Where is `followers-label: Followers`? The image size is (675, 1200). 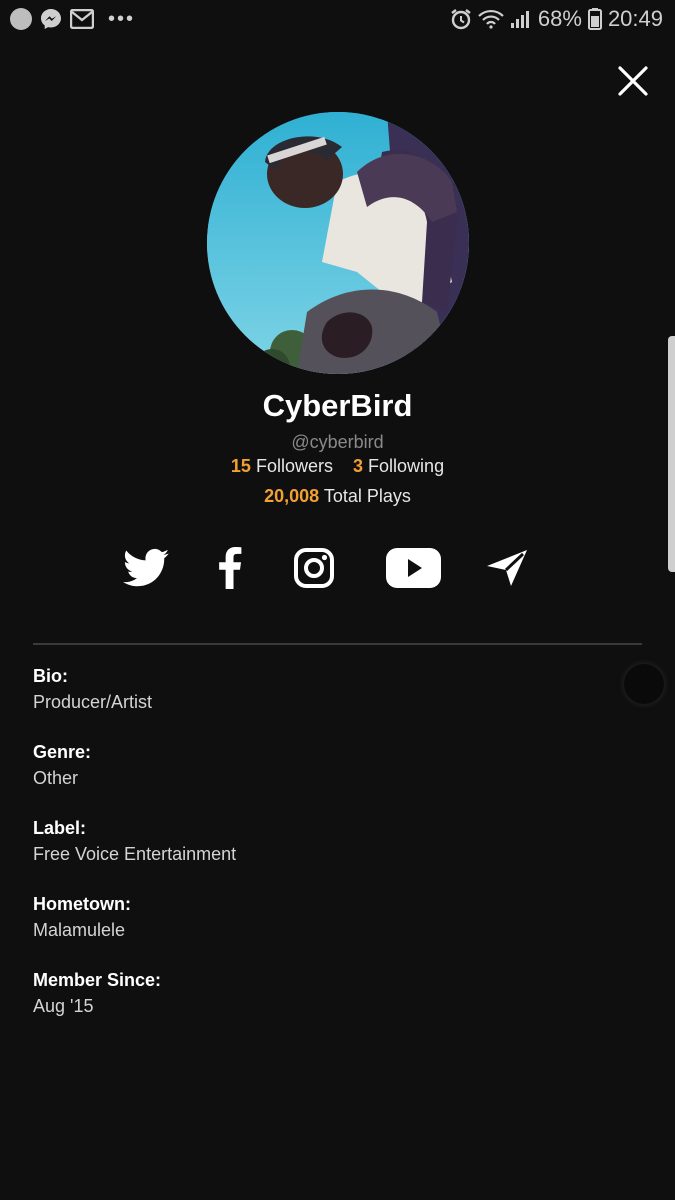
followers-label: Followers is located at coordinates (294, 466).